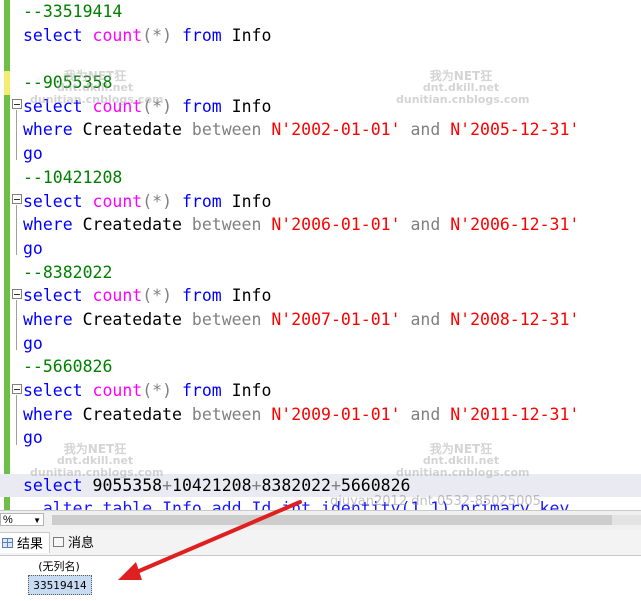  What do you see at coordinates (336, 130) in the screenshot?
I see `sql-string: N'2002-01-01'` at bounding box center [336, 130].